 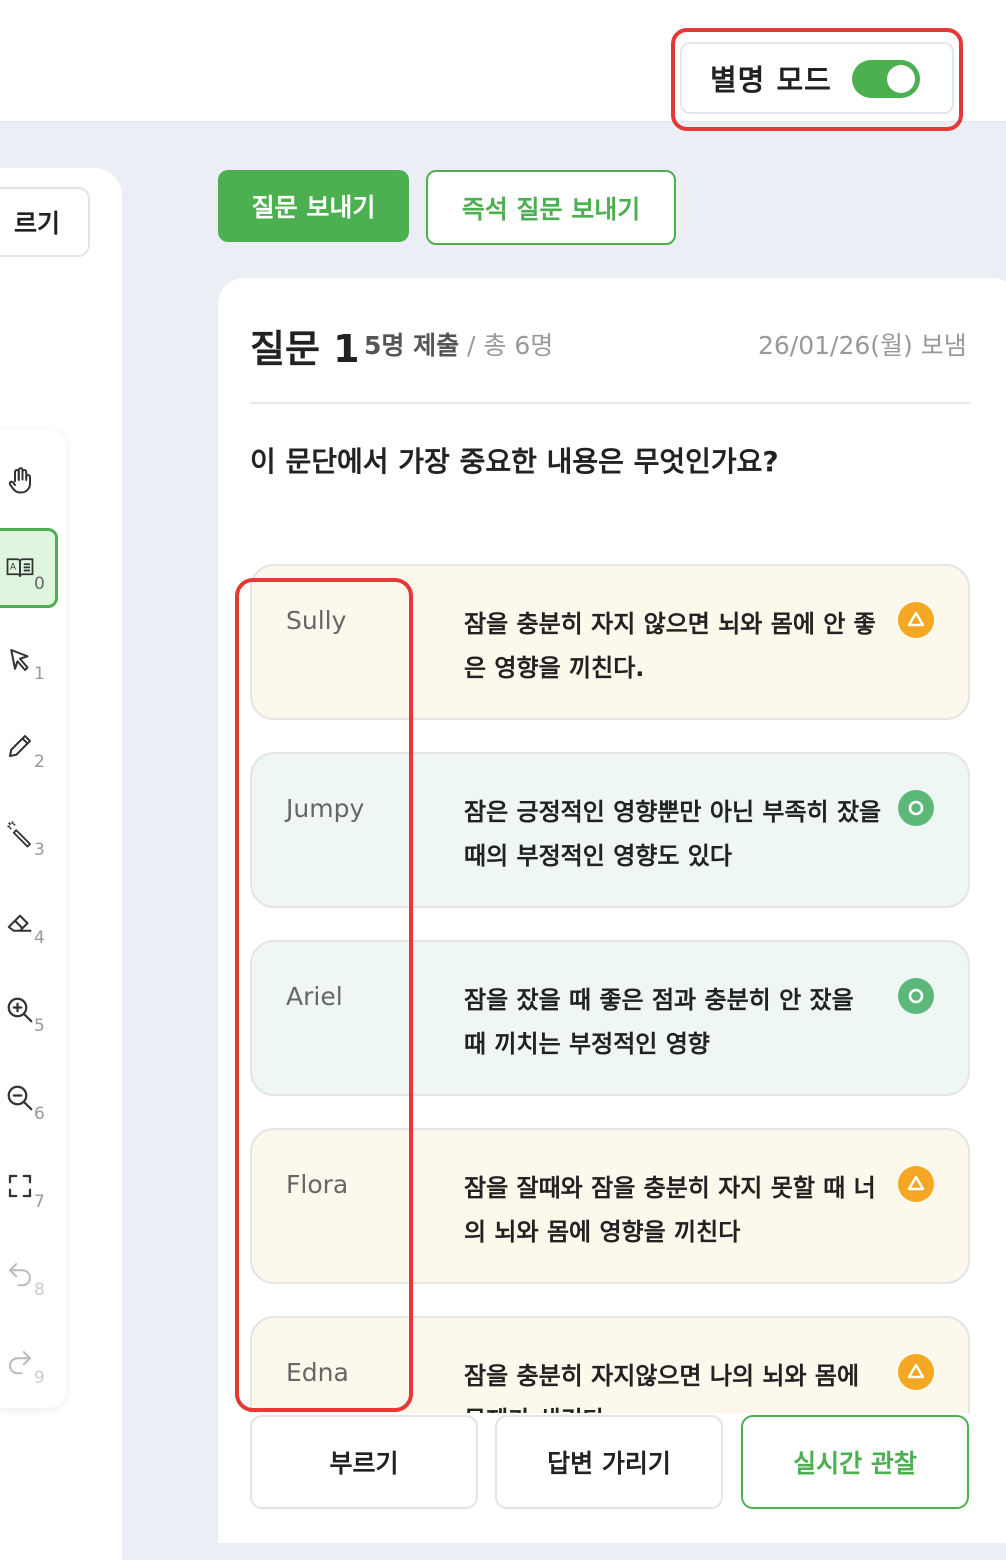 I want to click on alias-mode-toggle: 별명 모드, so click(x=817, y=78).